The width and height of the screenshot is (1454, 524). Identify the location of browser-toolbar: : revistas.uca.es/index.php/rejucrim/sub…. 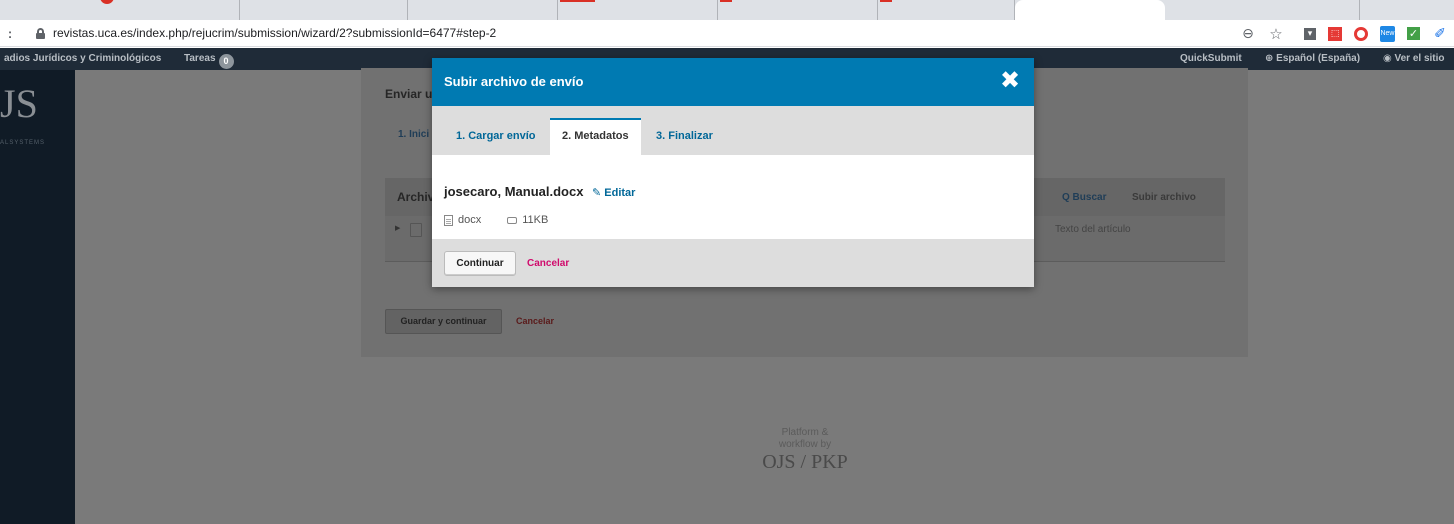
(727, 33).